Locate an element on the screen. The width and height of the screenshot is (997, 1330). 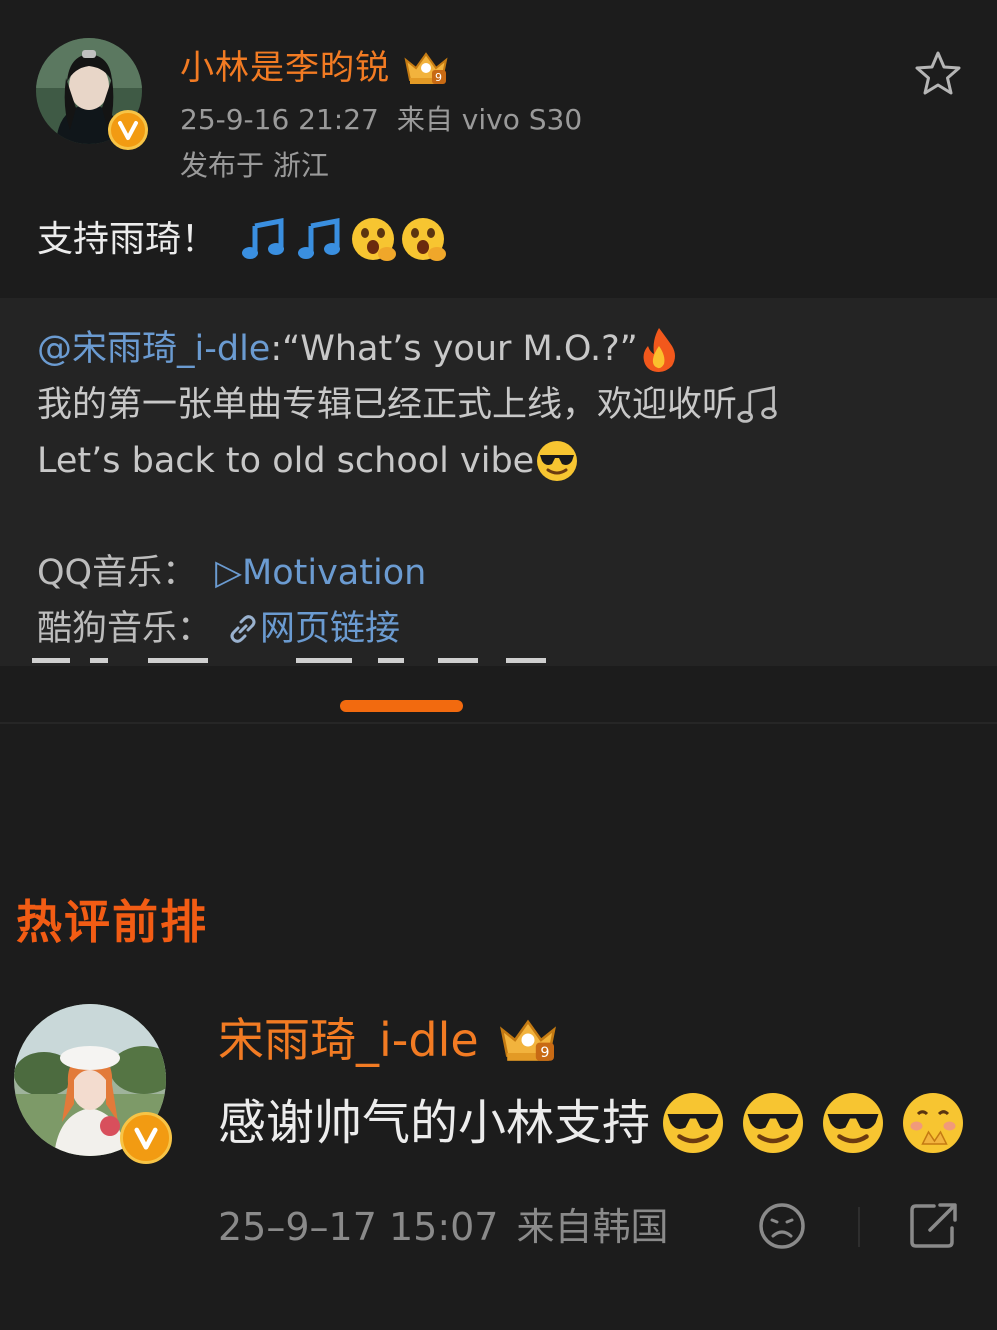
mention-link: @宋雨琦_i-dle is located at coordinates (153, 349).